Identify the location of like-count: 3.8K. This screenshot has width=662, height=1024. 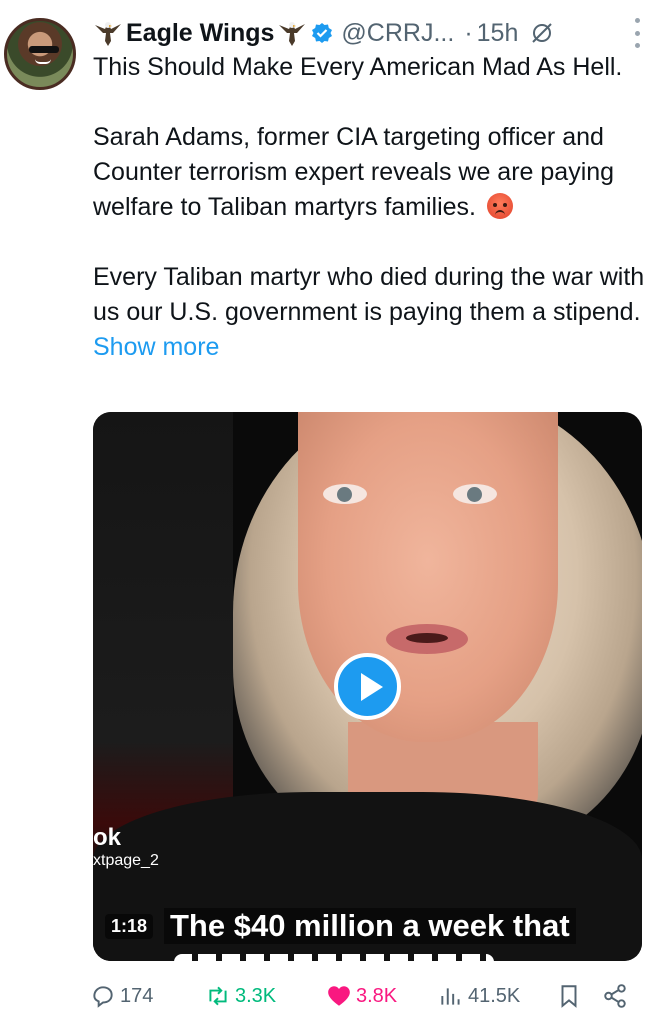
(377, 995).